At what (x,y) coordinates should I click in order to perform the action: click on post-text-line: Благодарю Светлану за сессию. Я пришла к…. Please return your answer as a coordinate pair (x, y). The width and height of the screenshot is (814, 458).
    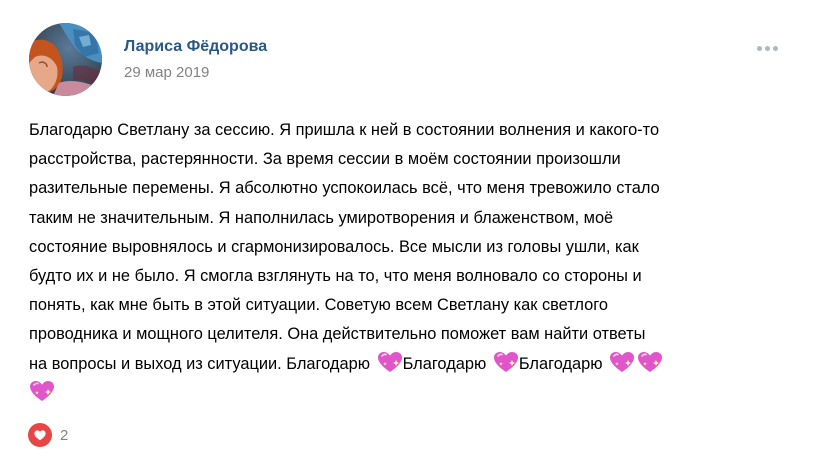
    Looking at the image, I should click on (344, 130).